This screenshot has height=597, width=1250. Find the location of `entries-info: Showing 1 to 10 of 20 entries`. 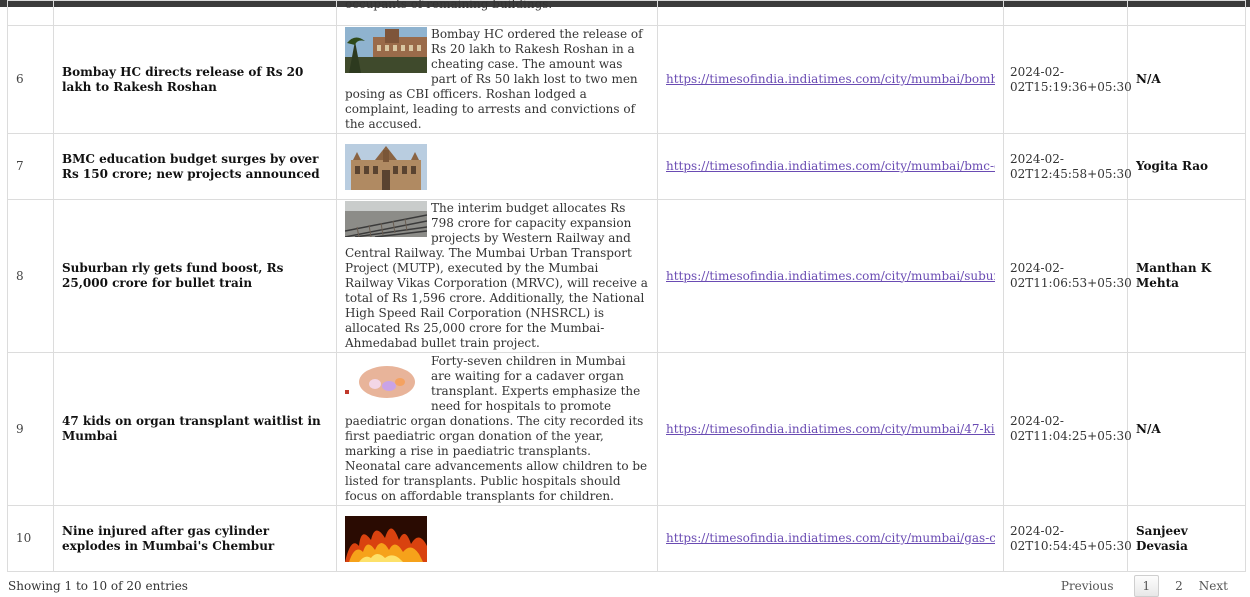

entries-info: Showing 1 to 10 of 20 entries is located at coordinates (98, 586).